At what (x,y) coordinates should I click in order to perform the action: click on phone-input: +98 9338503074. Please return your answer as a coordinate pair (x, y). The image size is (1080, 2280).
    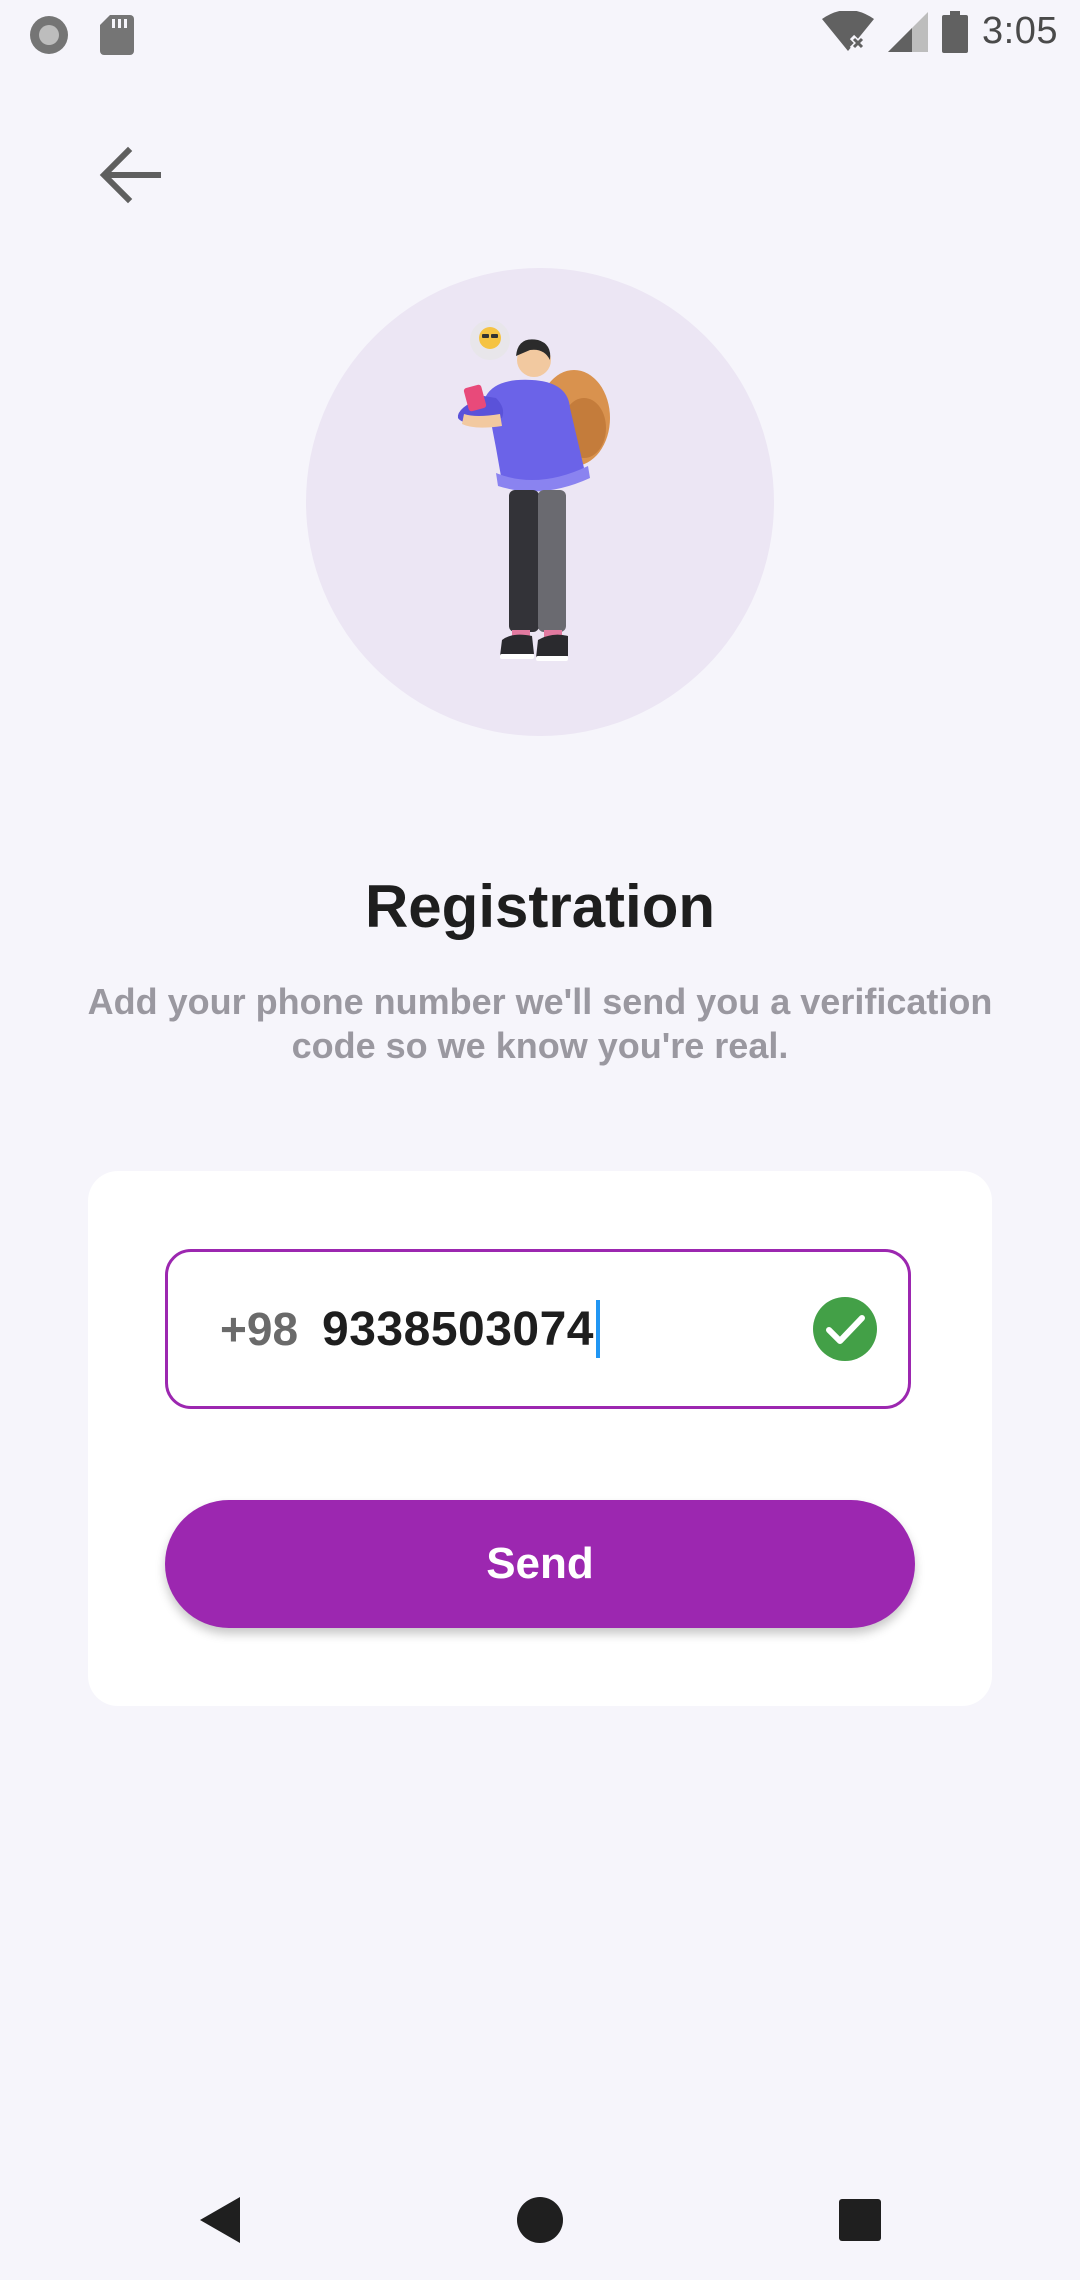
    Looking at the image, I should click on (538, 1329).